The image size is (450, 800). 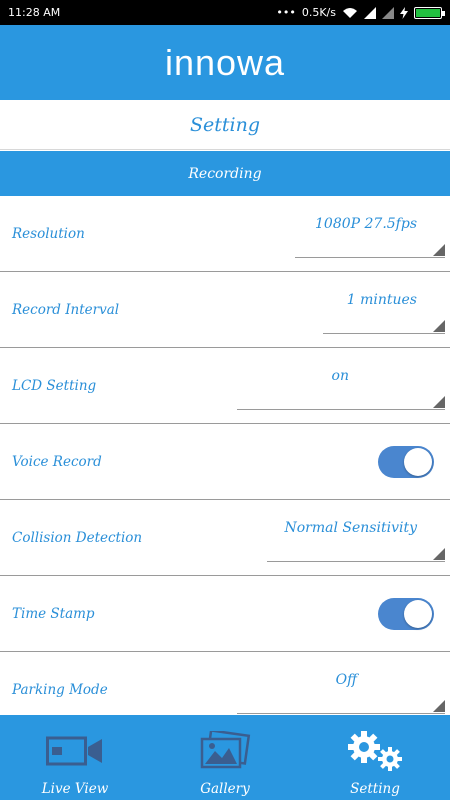 I want to click on collision-detection-dropdown: Normal Sensitivity, so click(x=356, y=539).